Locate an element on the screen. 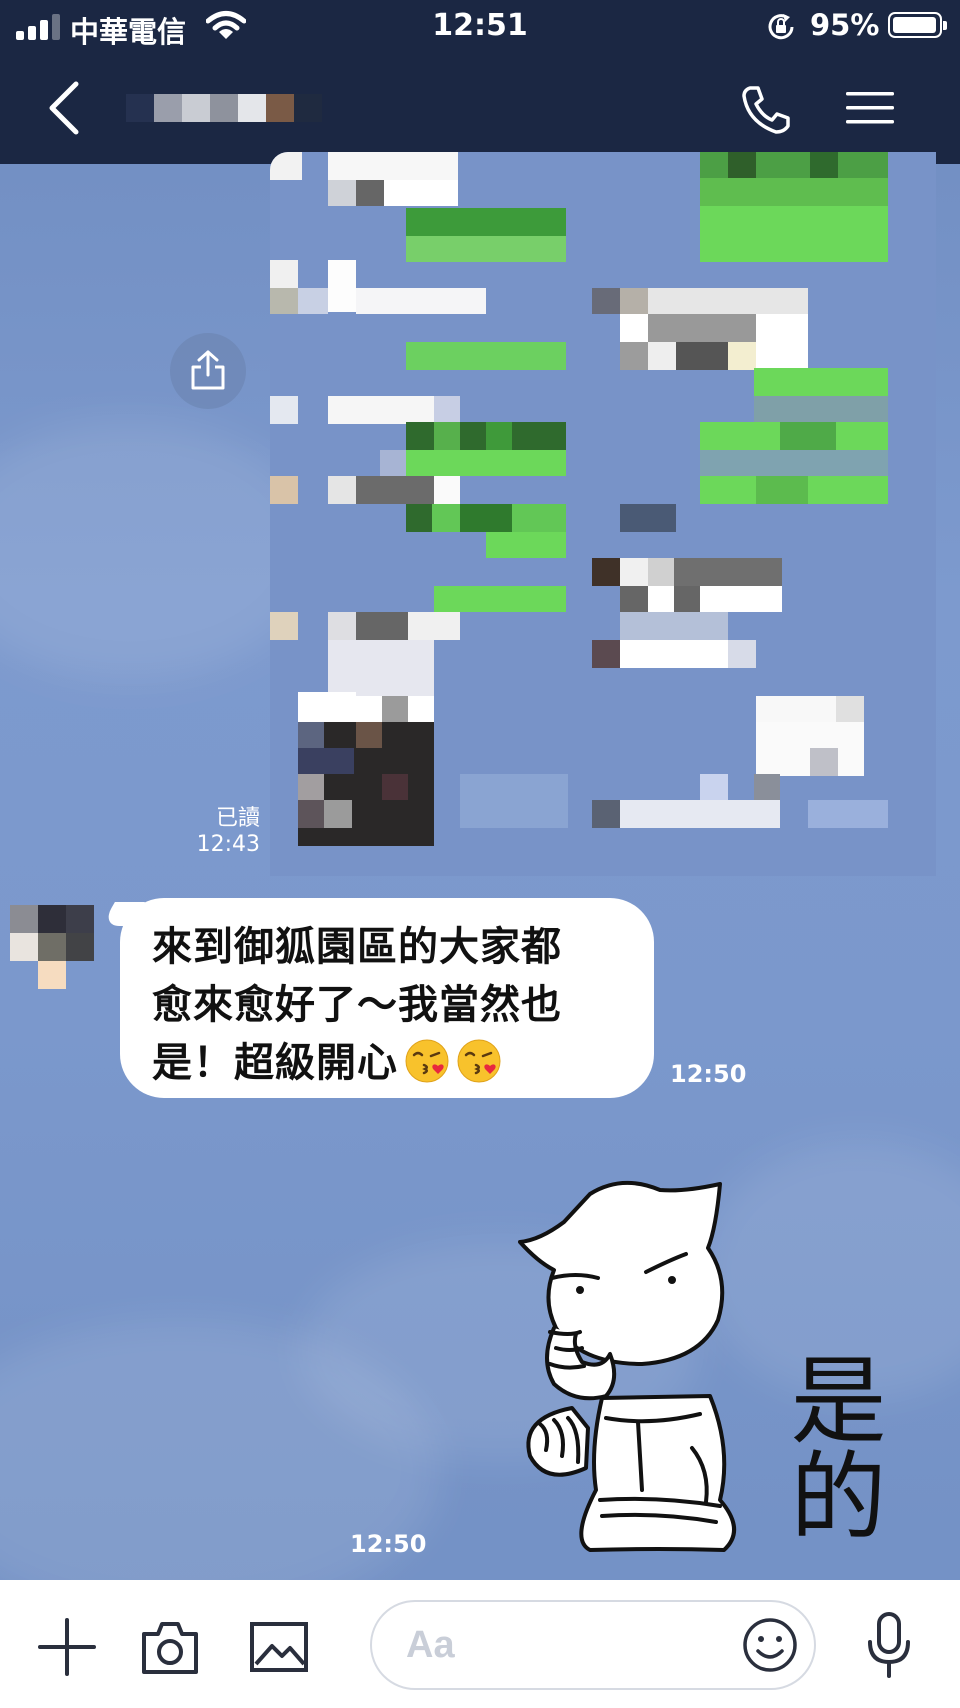 The width and height of the screenshot is (960, 1708). message-line: 是！超級開心 is located at coordinates (275, 1063).